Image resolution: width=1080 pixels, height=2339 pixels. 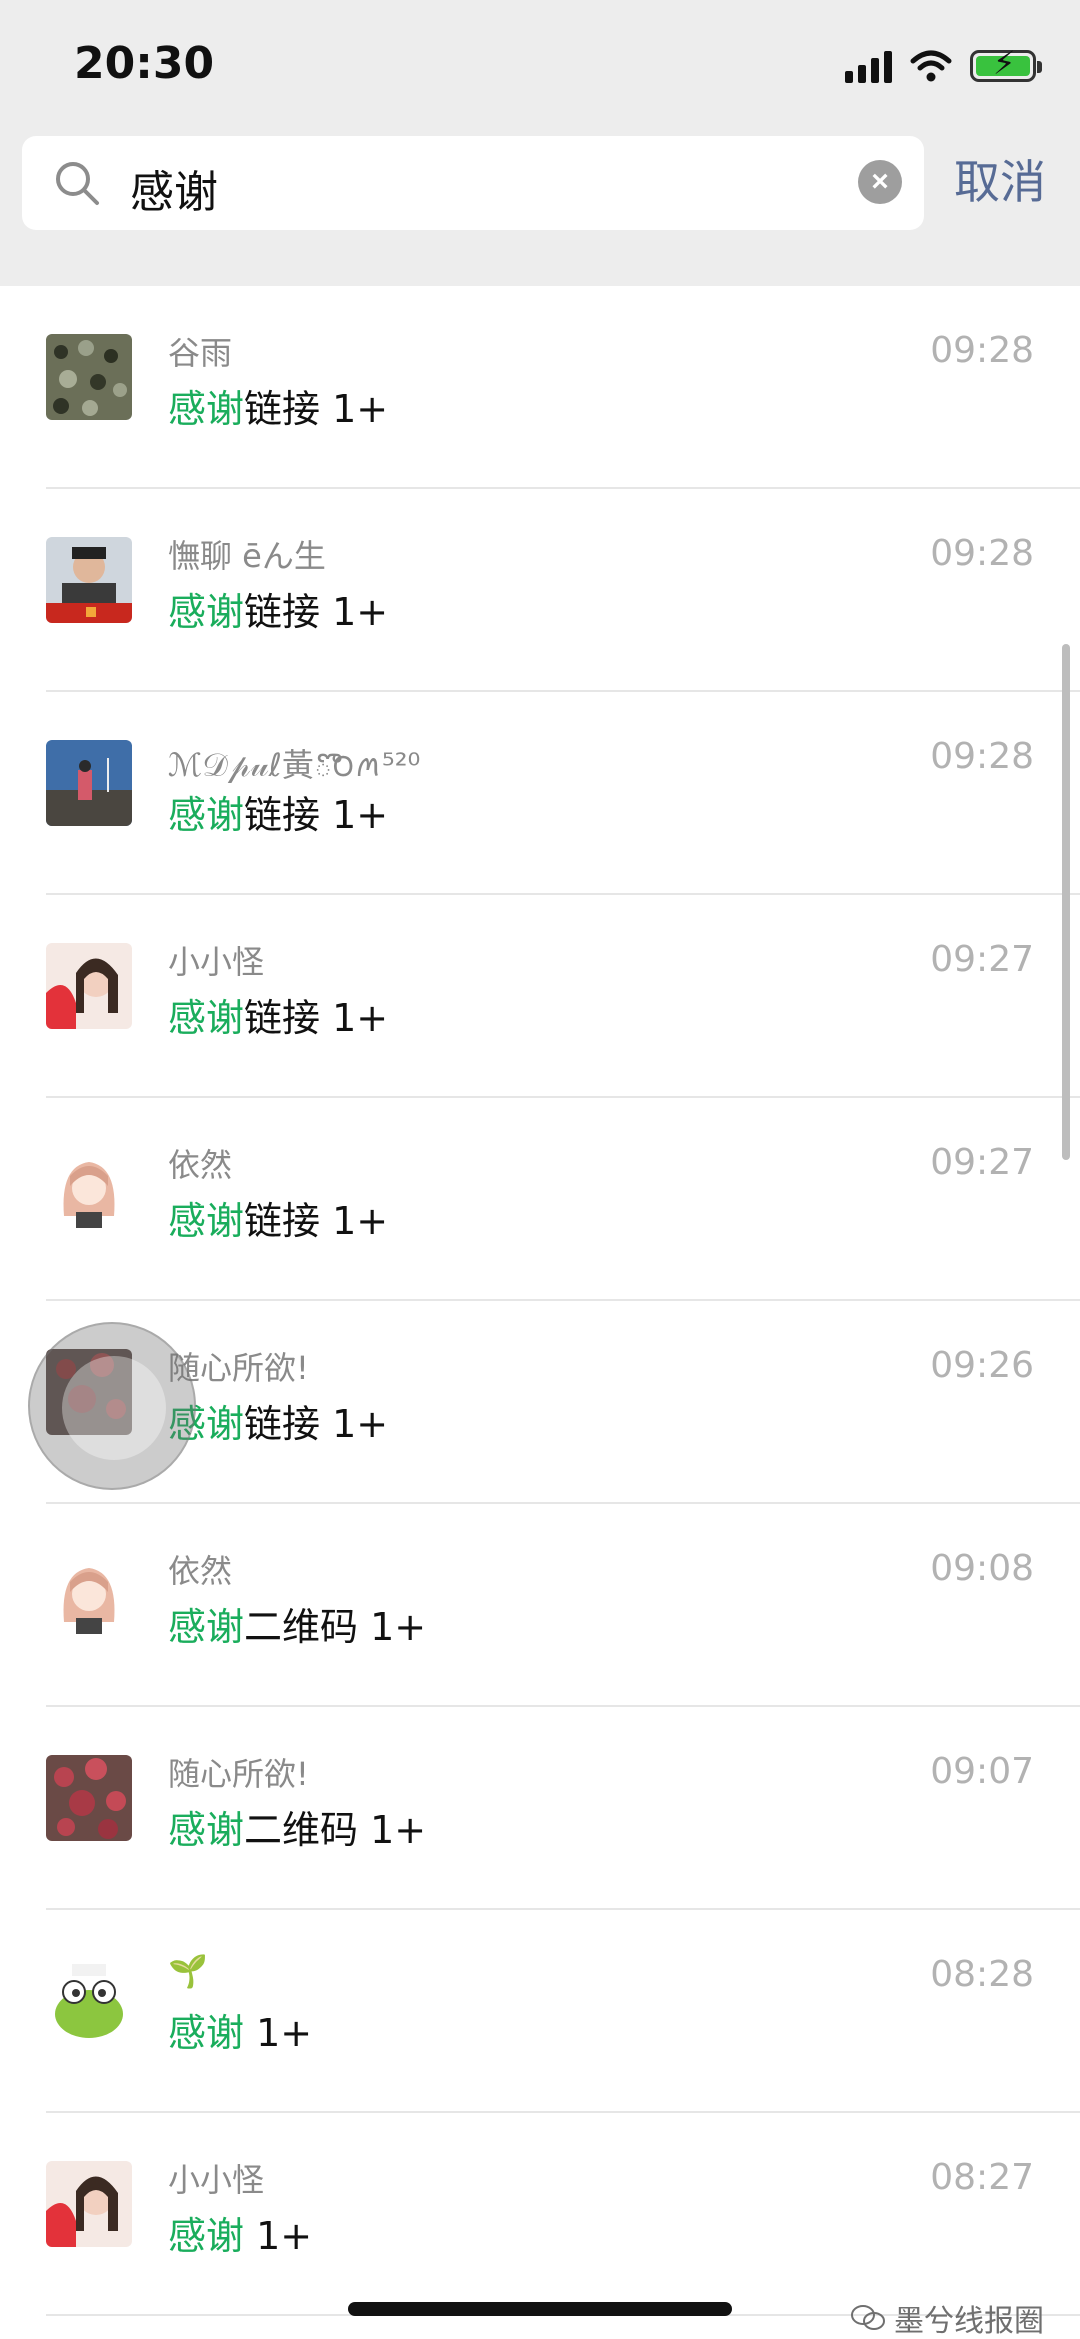 What do you see at coordinates (982, 1974) in the screenshot?
I see `message-time: 08:28` at bounding box center [982, 1974].